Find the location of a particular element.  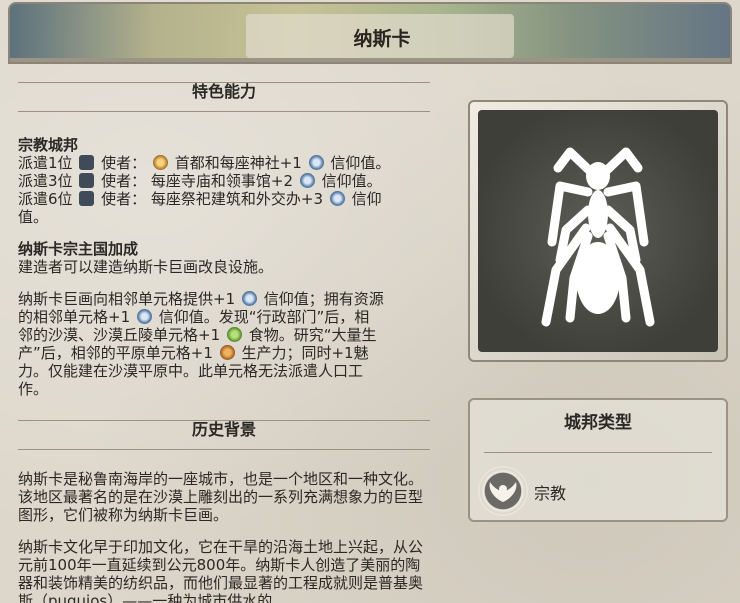

emblem-background is located at coordinates (598, 231).